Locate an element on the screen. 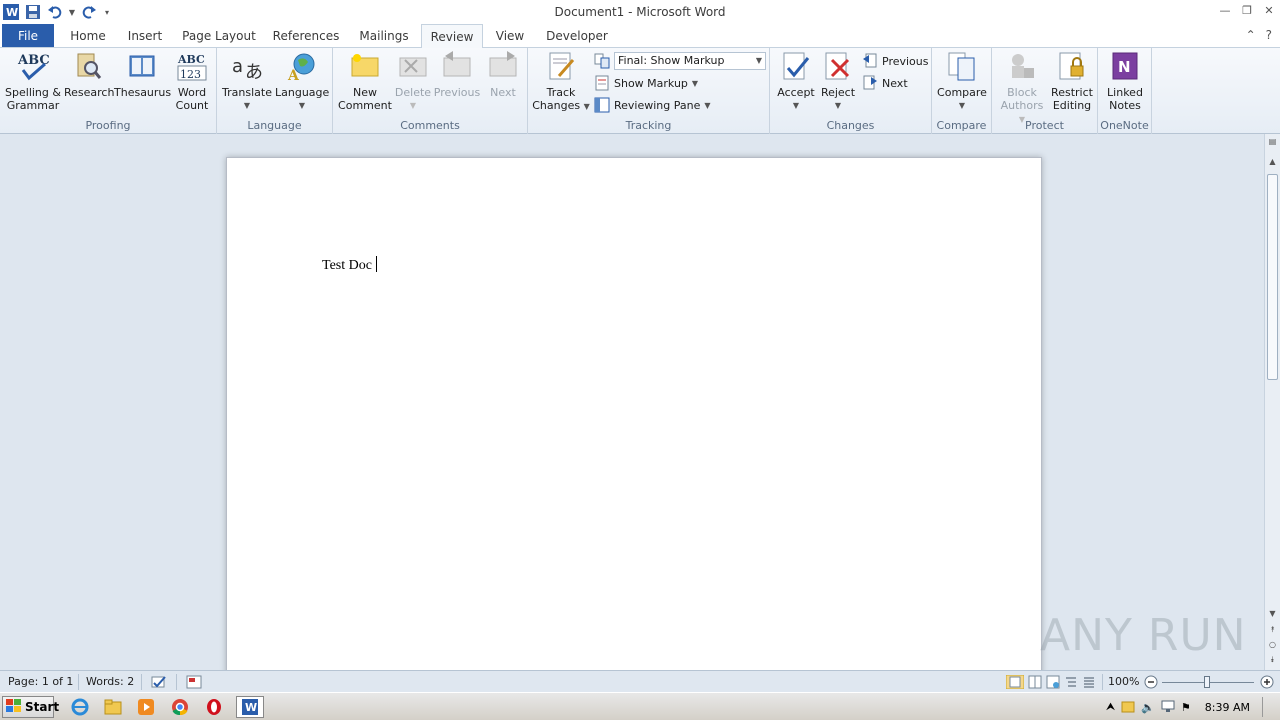 The height and width of the screenshot is (720, 1280). reject-label: Reject is located at coordinates (838, 92).